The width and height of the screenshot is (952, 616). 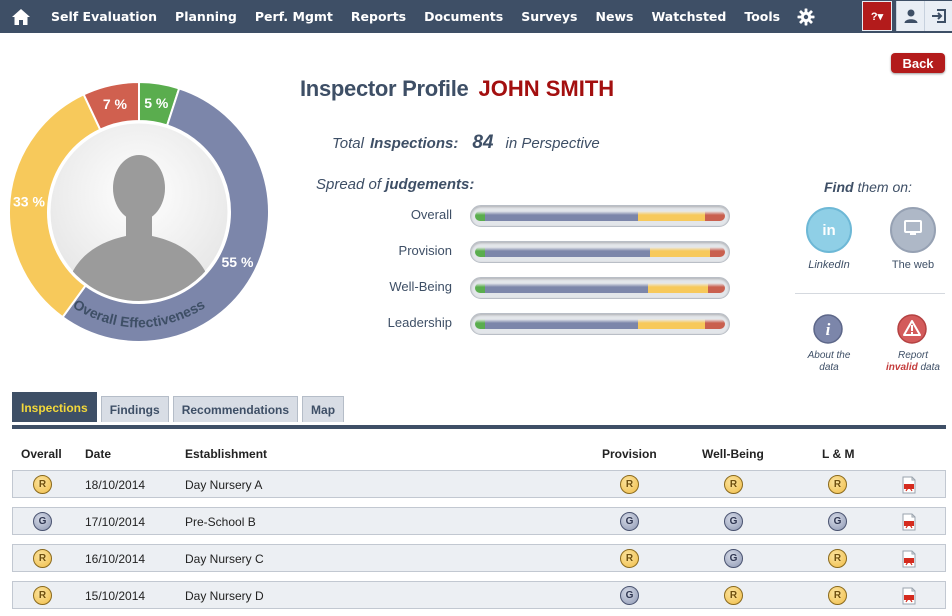 What do you see at coordinates (463, 16) in the screenshot?
I see `nav-documents: Documents` at bounding box center [463, 16].